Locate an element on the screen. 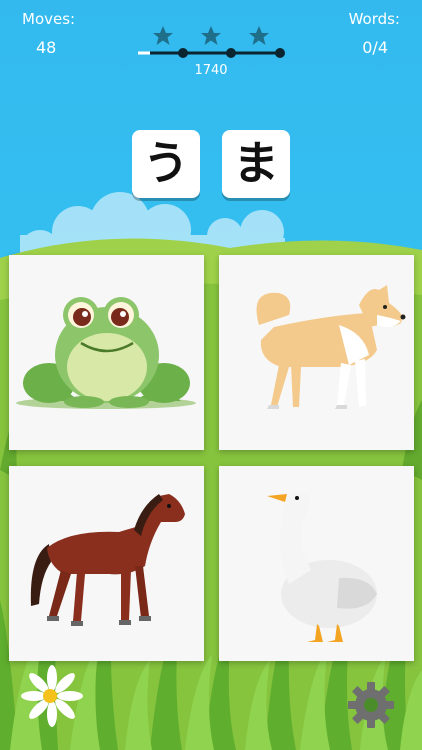 The image size is (422, 750). horse-picture is located at coordinates (107, 560).